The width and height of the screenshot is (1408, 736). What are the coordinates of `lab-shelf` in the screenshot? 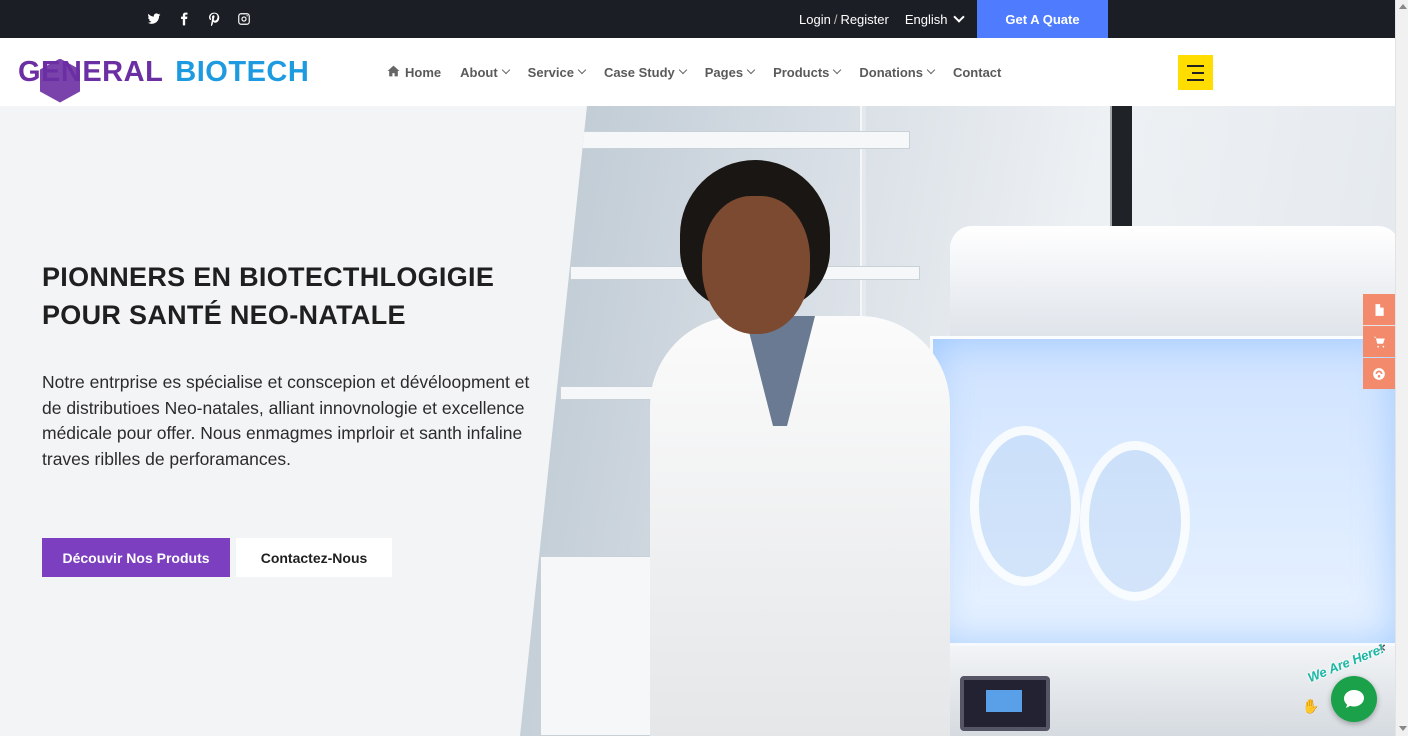 It's located at (745, 140).